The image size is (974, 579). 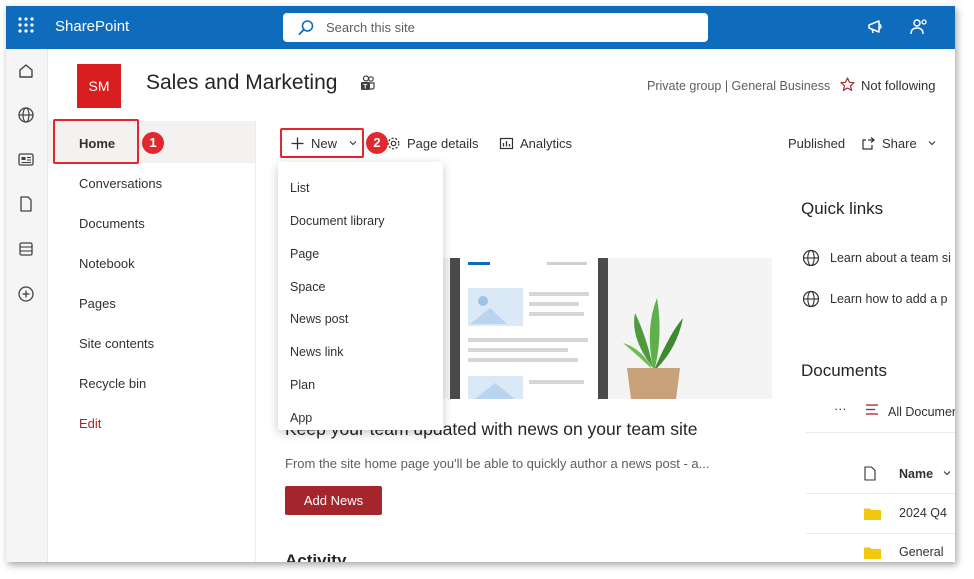 I want to click on add-news-button: Add News, so click(x=333, y=500).